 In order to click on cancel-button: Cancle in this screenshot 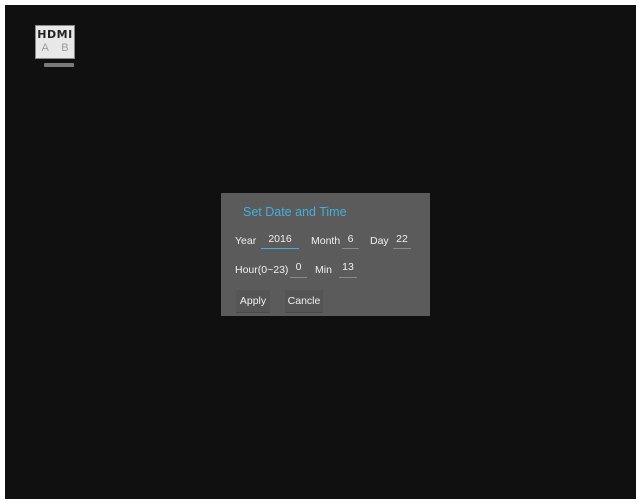, I will do `click(304, 301)`.